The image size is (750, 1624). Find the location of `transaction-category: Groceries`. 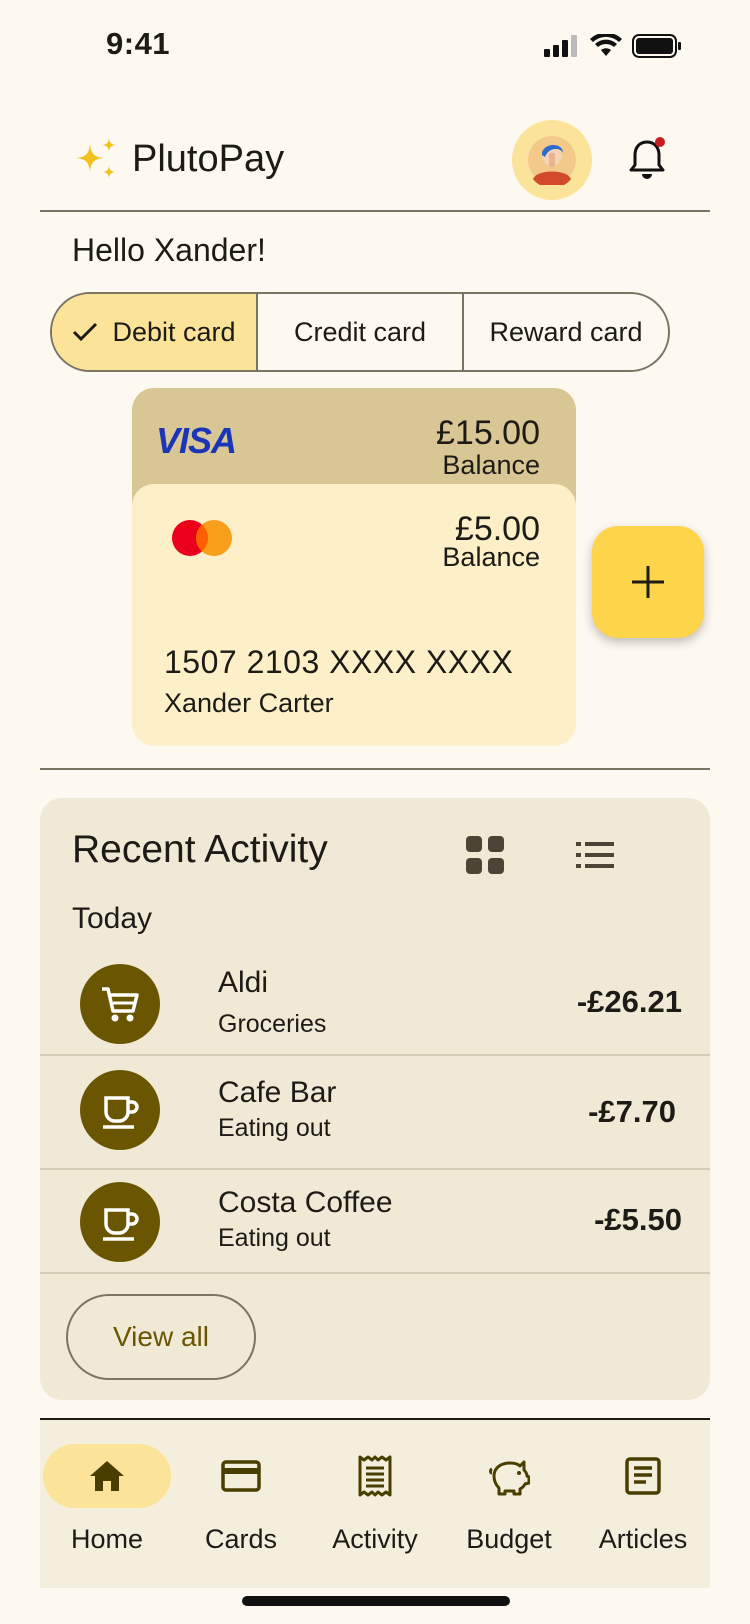

transaction-category: Groceries is located at coordinates (272, 1024).